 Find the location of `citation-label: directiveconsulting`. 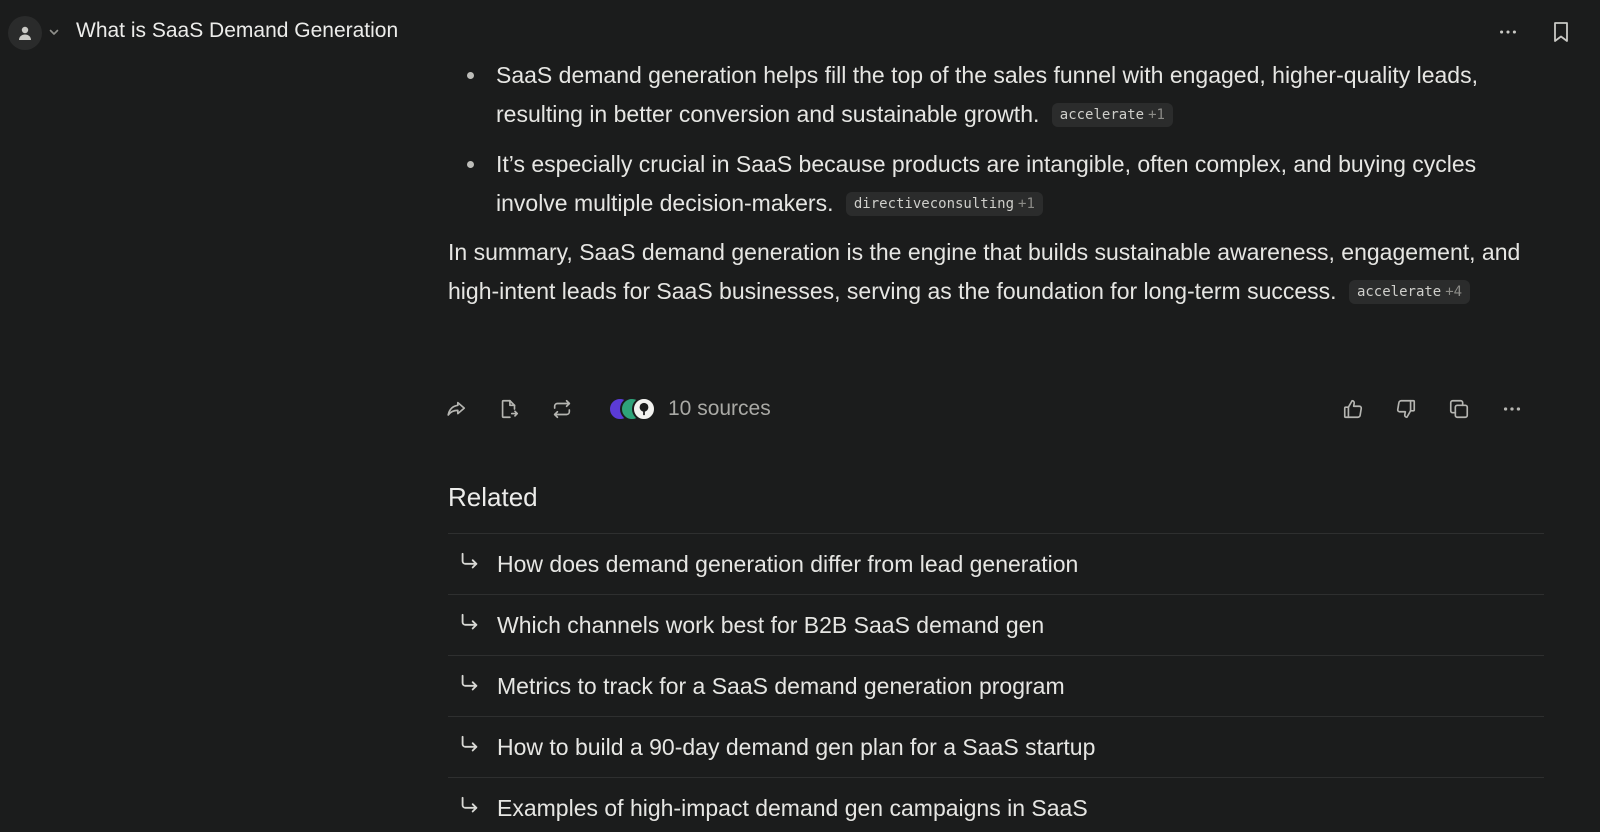

citation-label: directiveconsulting is located at coordinates (934, 204).